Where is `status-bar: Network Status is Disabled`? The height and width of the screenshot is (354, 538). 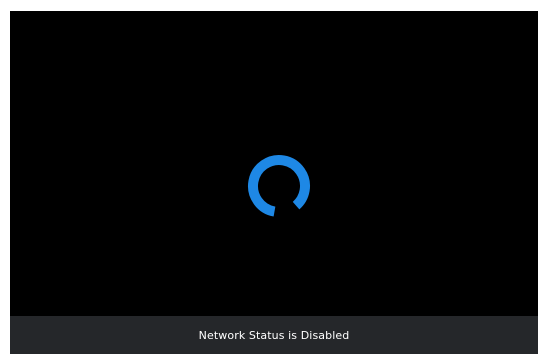
status-bar: Network Status is Disabled is located at coordinates (274, 335).